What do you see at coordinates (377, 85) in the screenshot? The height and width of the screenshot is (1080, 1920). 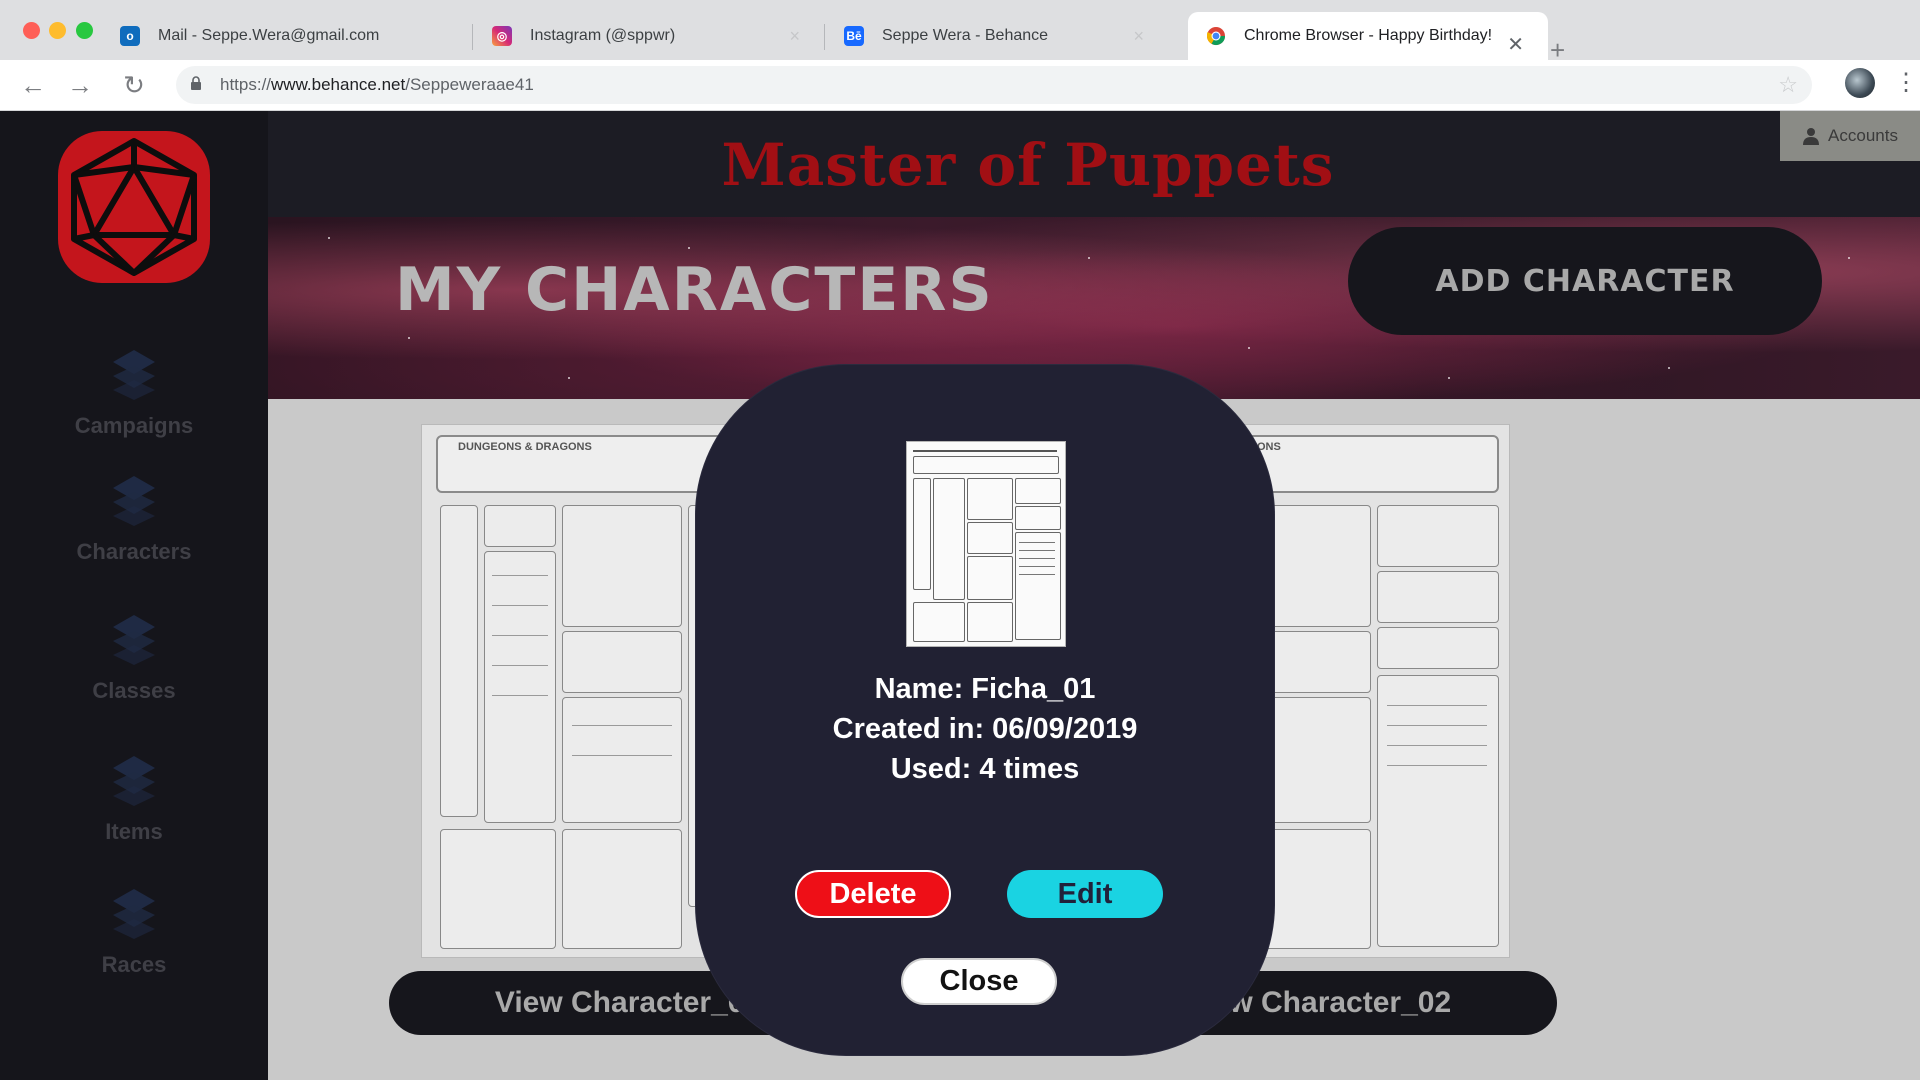 I see `url-text: https://www.behance.net/Seppeweraae41` at bounding box center [377, 85].